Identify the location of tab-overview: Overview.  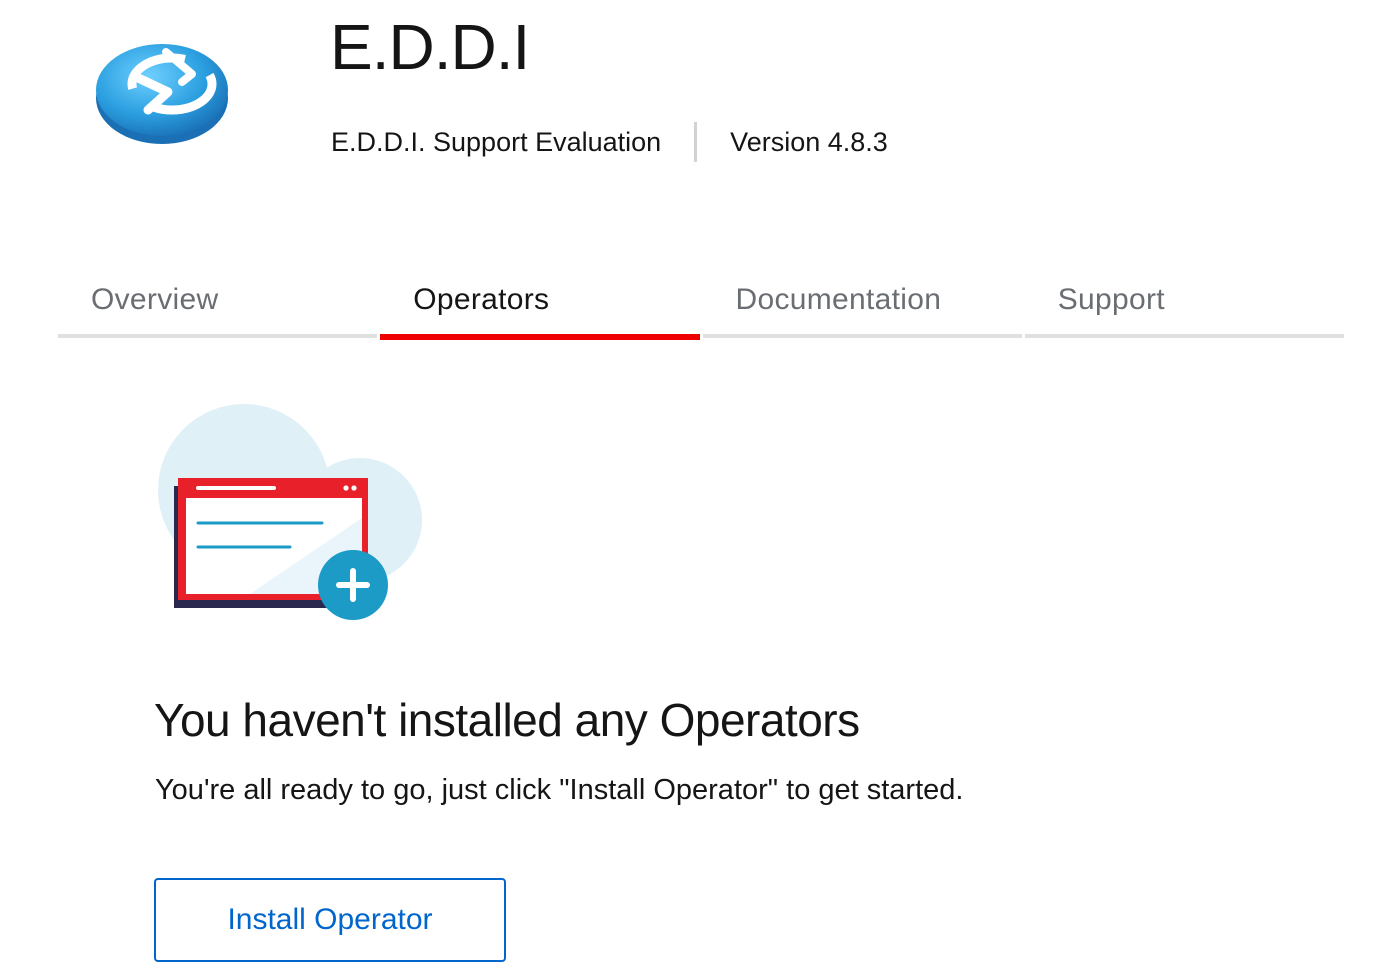
(218, 301).